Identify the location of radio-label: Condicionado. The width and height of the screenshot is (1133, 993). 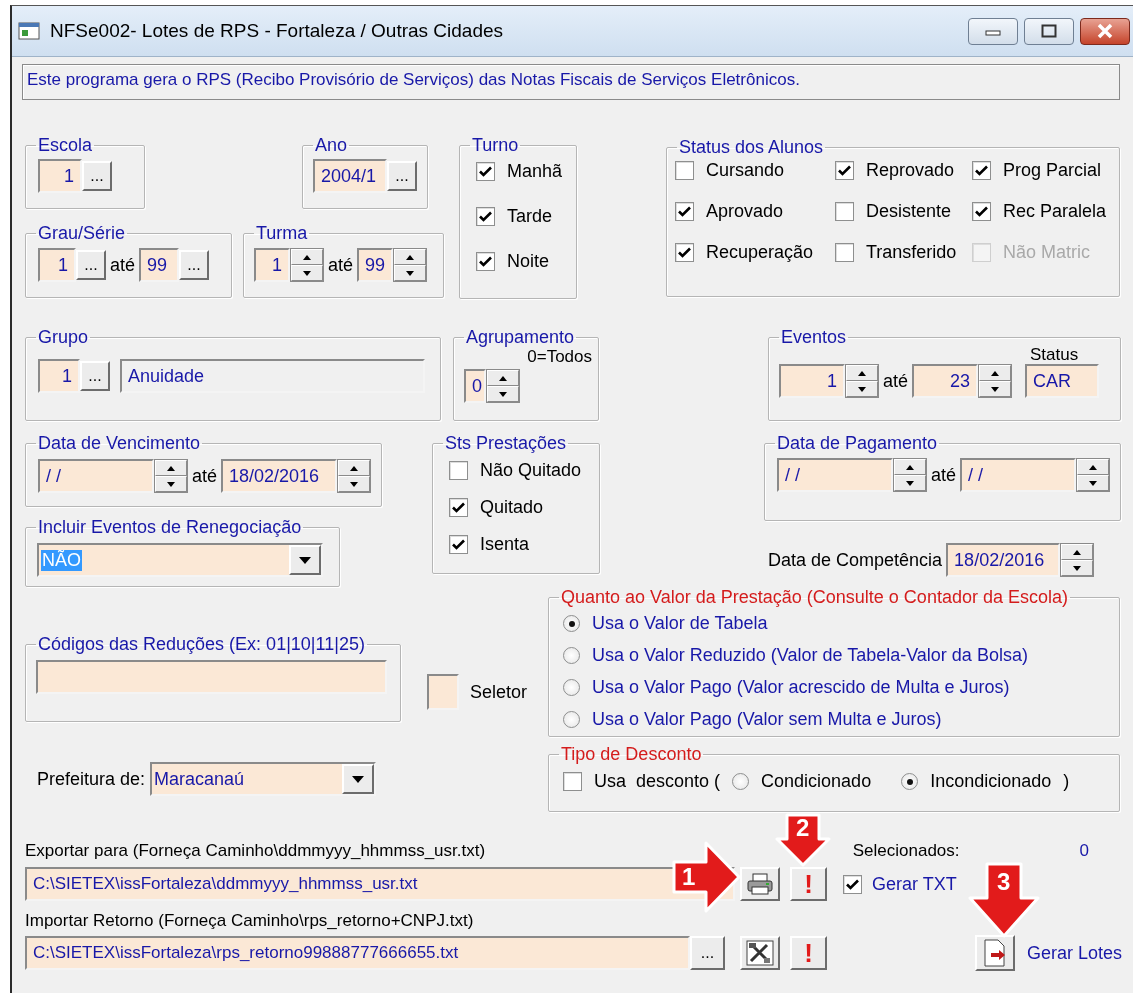
(816, 781).